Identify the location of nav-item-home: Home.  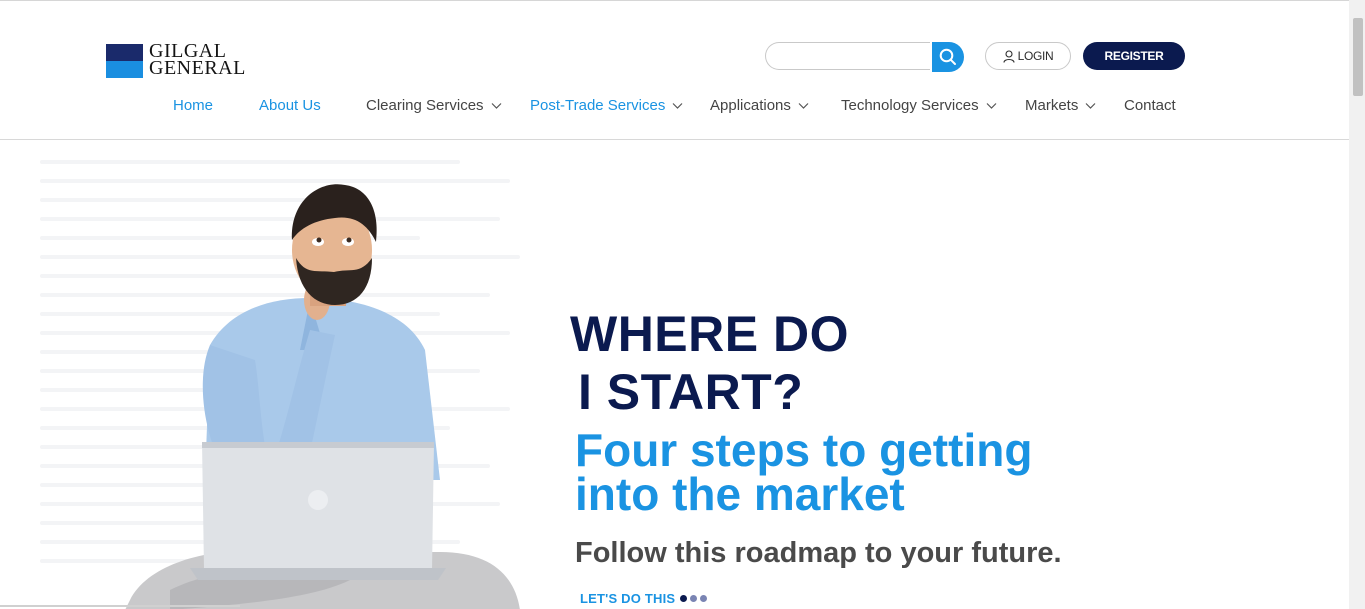
(193, 105).